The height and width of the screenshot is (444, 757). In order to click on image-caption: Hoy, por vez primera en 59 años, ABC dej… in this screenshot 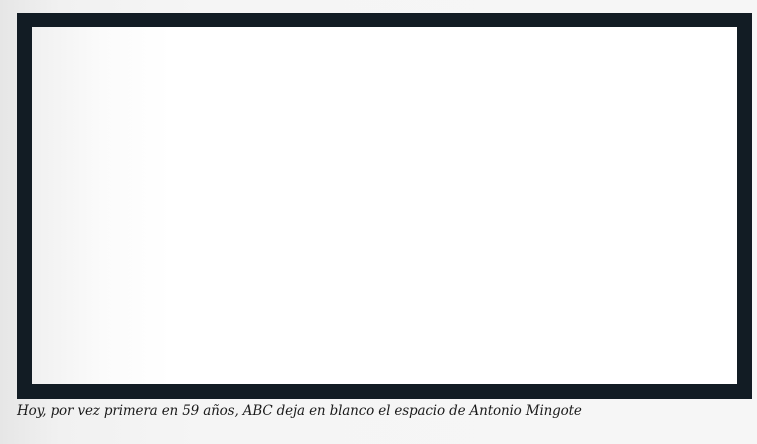, I will do `click(299, 411)`.